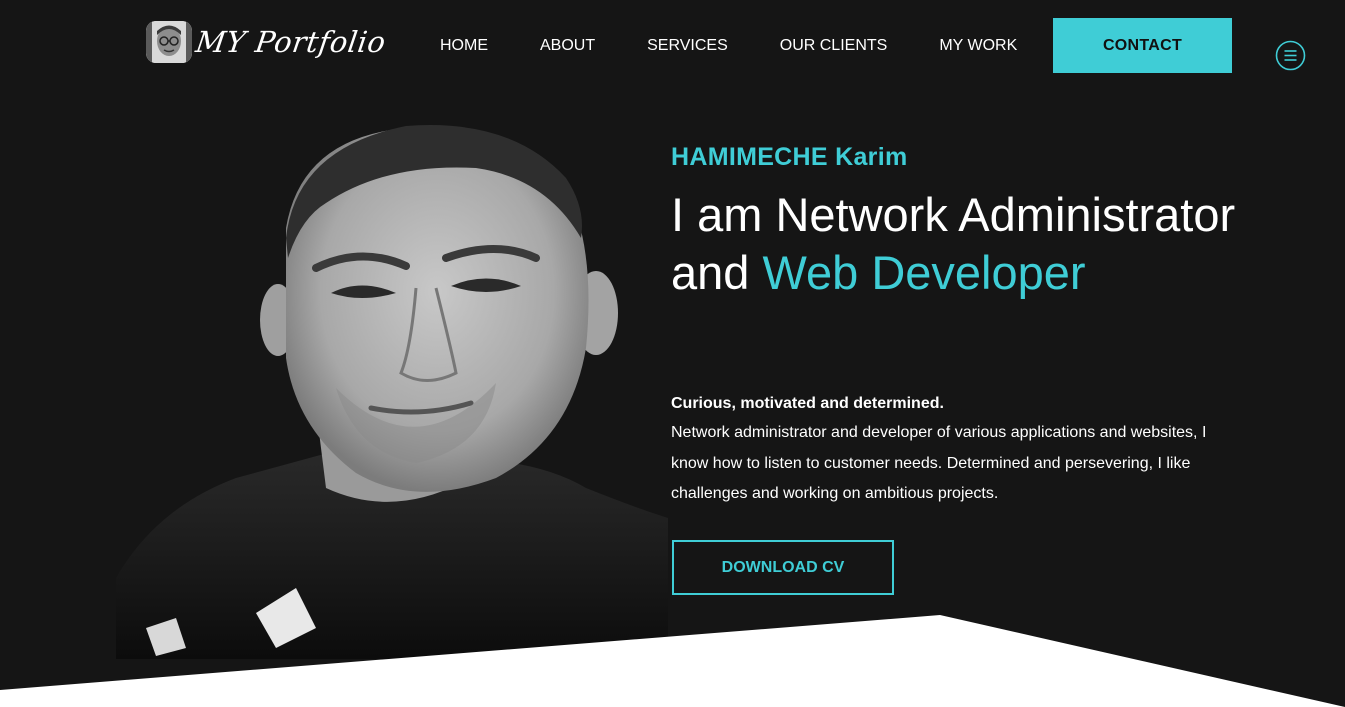 The width and height of the screenshot is (1345, 707). Describe the element at coordinates (464, 46) in the screenshot. I see `nav-home: HOME` at that location.